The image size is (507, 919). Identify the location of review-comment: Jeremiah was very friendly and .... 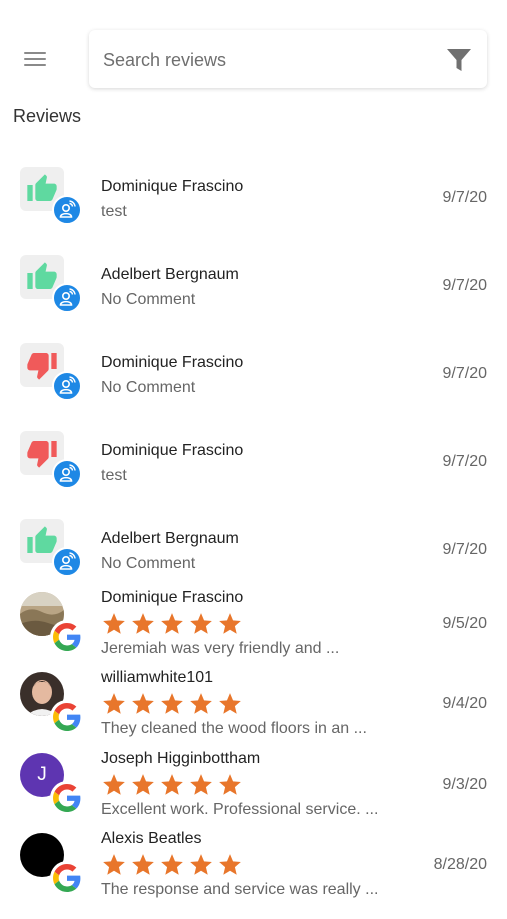
(220, 648).